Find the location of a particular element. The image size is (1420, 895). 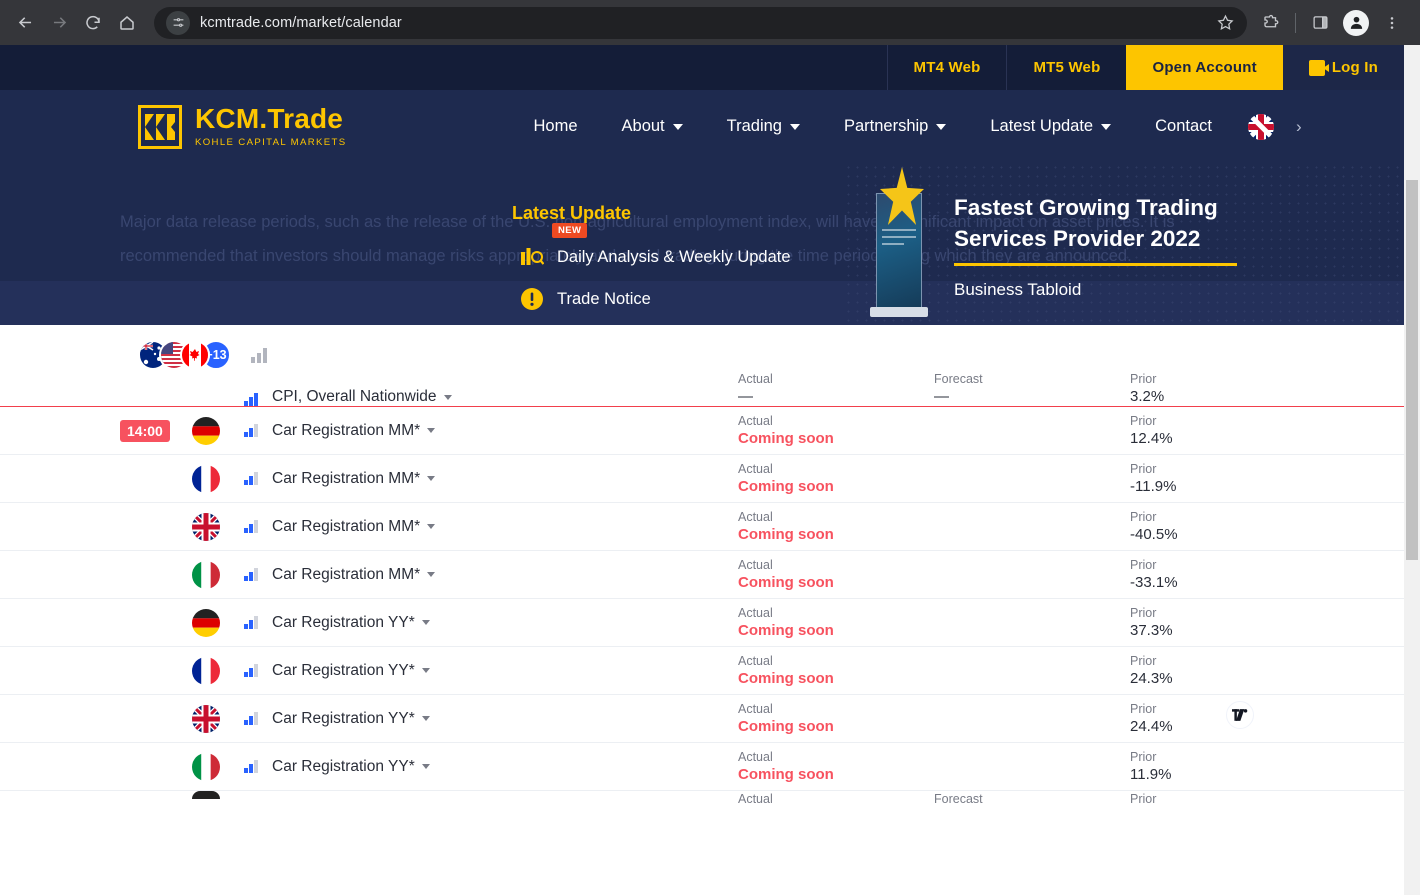

scrollbar-thumb is located at coordinates (1412, 370).